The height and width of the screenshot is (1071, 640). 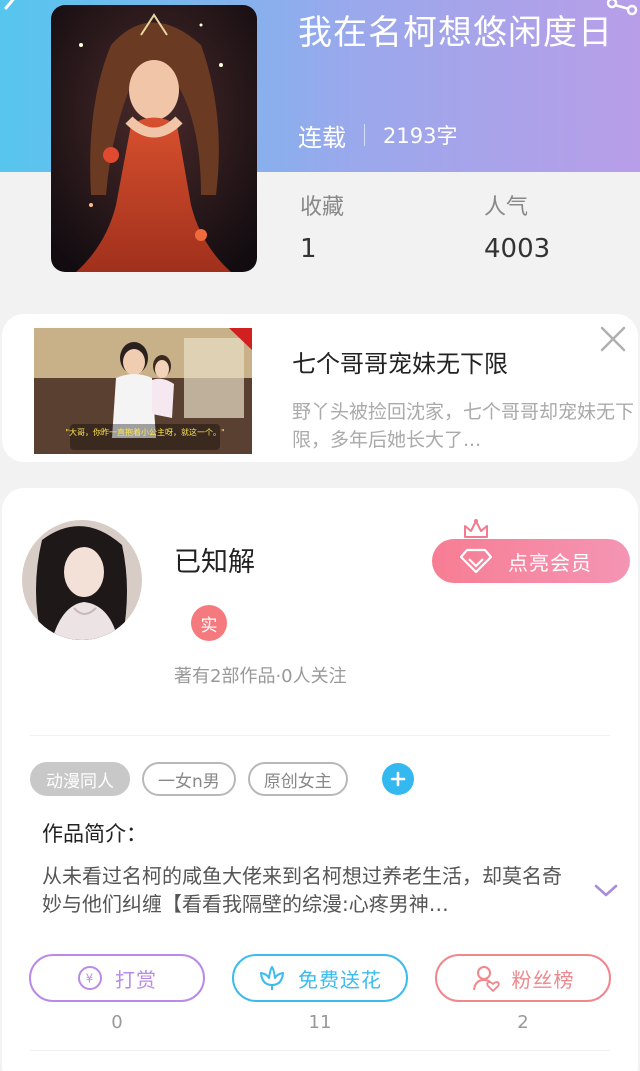 I want to click on send-flower-label: 免费送花, so click(x=340, y=979).